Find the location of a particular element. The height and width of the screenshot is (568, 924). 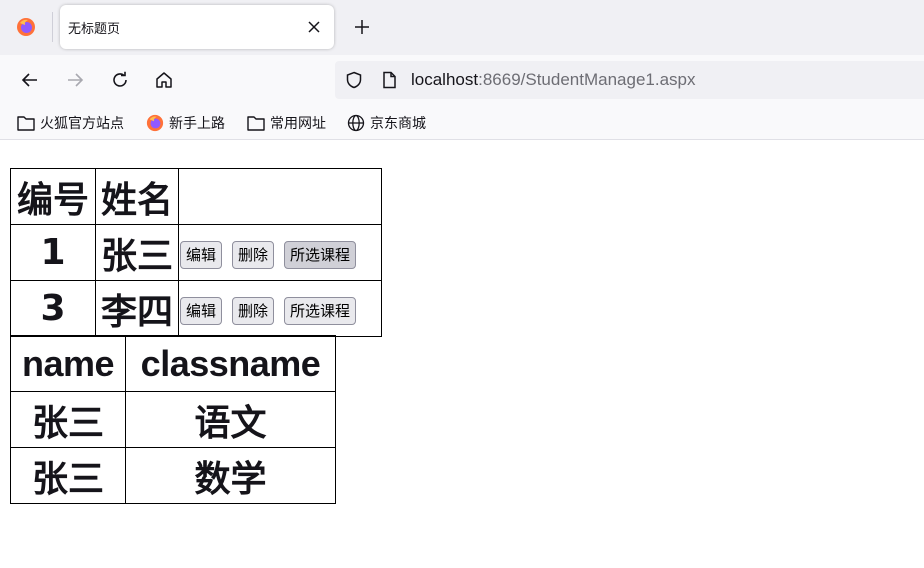

bookmark-label: 火狐官方站点 is located at coordinates (82, 124).